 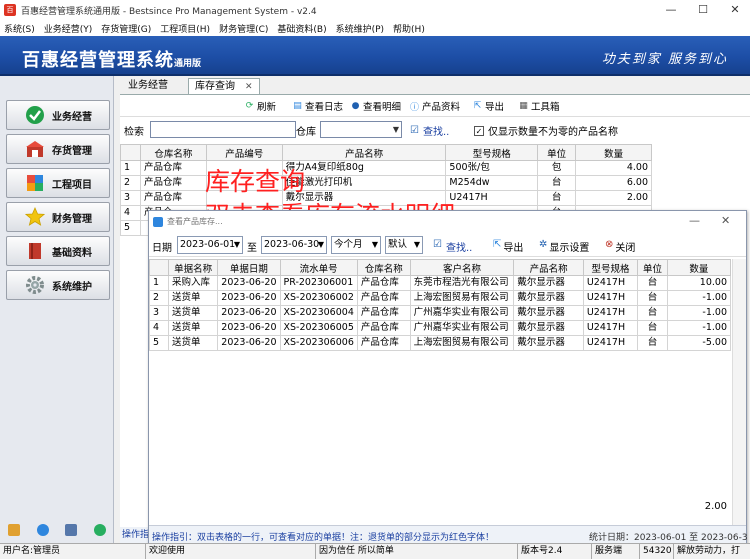 What do you see at coordinates (185, 28) in the screenshot?
I see `menu-project: 工程项目(H)` at bounding box center [185, 28].